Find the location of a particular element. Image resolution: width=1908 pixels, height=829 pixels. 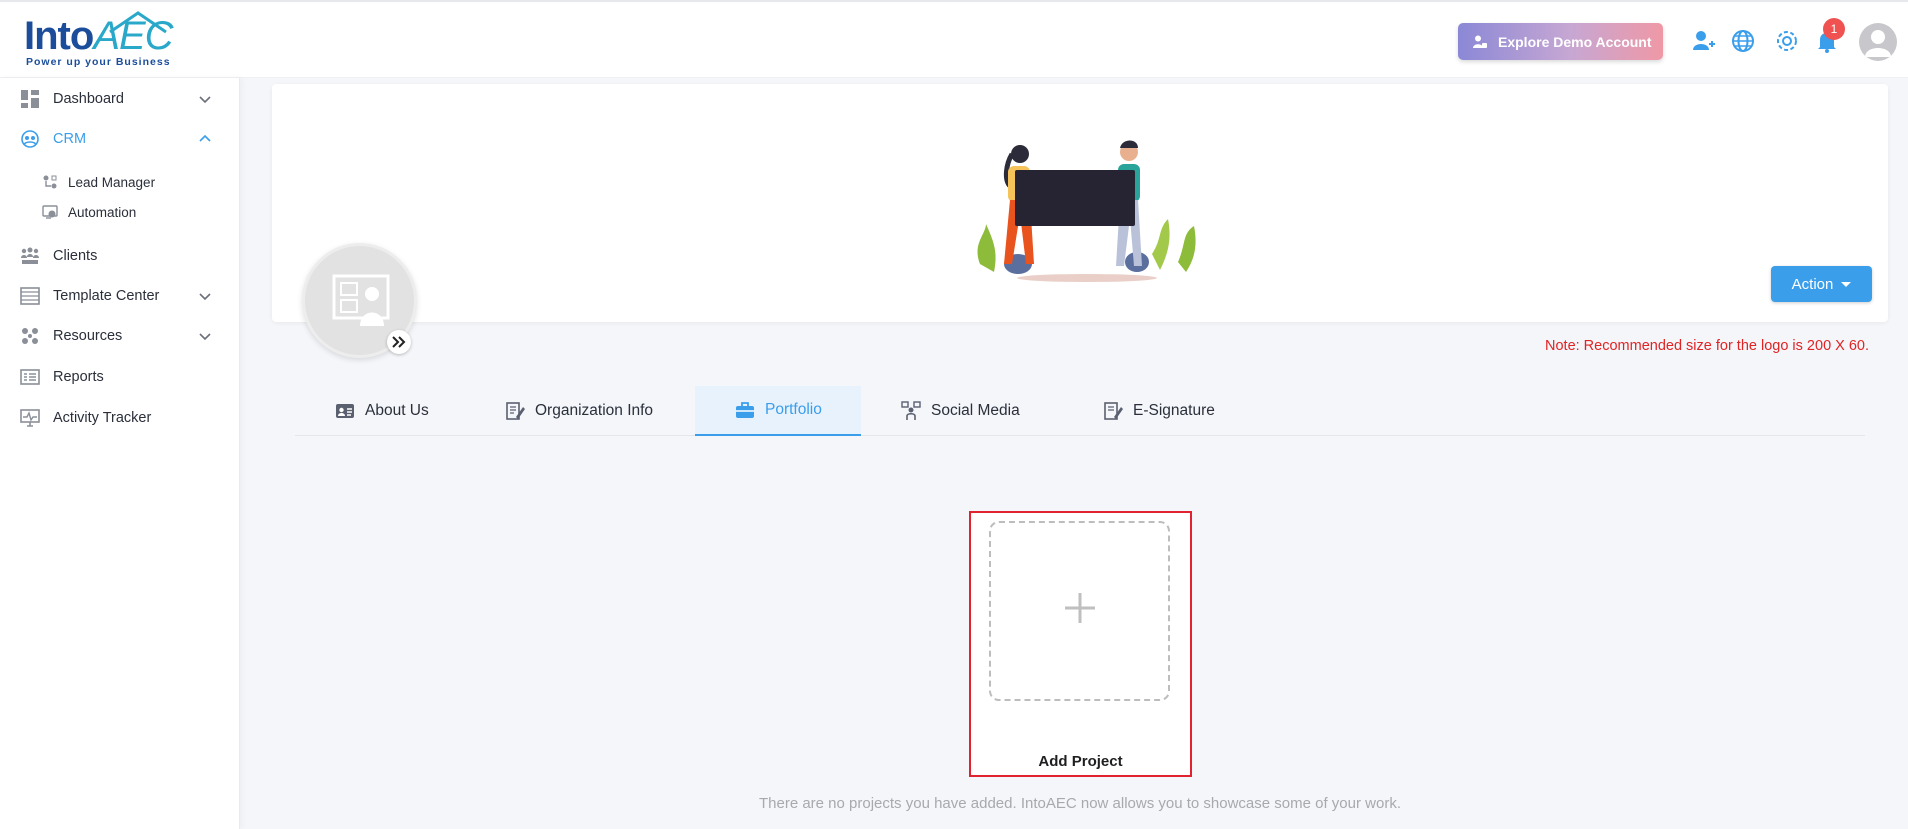

tab-social-media: Social Media is located at coordinates (971, 411).